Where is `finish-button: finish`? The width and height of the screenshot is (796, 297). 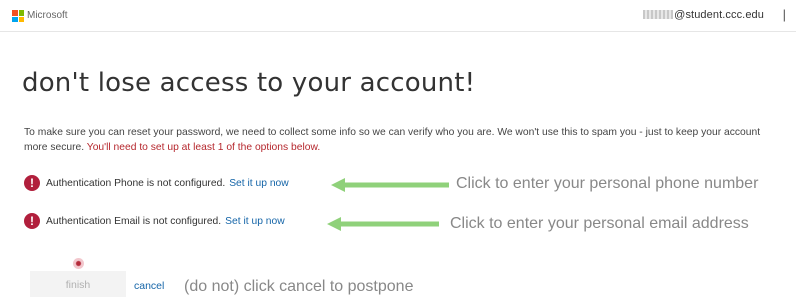 finish-button: finish is located at coordinates (78, 284).